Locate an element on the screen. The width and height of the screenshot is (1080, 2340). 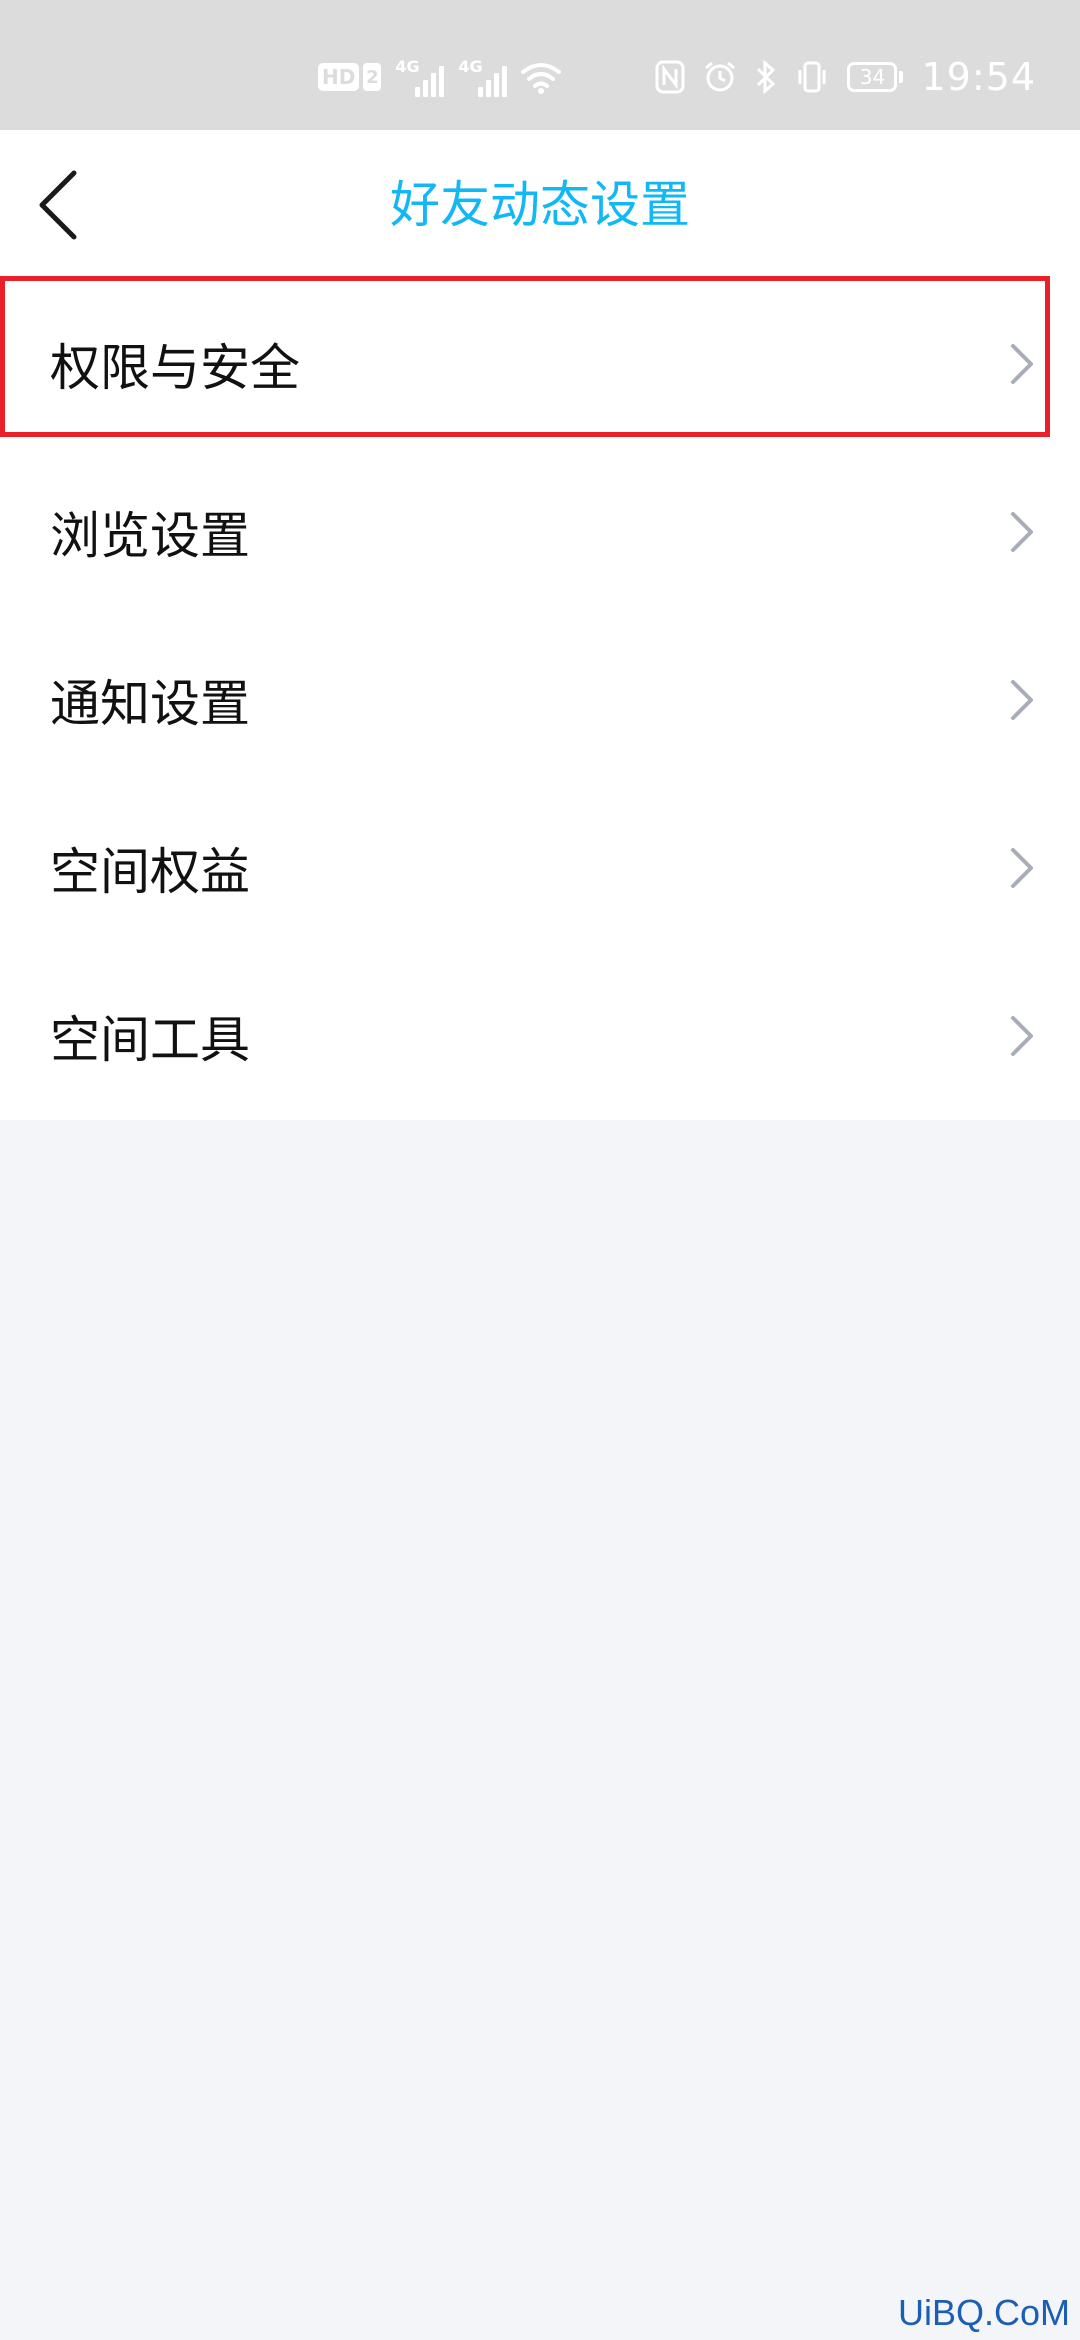
menu-item-label: 通知设置 is located at coordinates (150, 704).